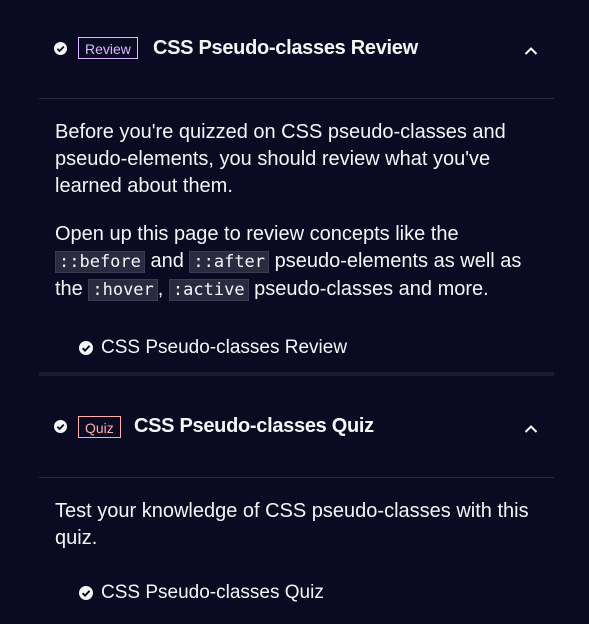 The height and width of the screenshot is (624, 589). Describe the element at coordinates (296, 374) in the screenshot. I see `block-separator` at that location.